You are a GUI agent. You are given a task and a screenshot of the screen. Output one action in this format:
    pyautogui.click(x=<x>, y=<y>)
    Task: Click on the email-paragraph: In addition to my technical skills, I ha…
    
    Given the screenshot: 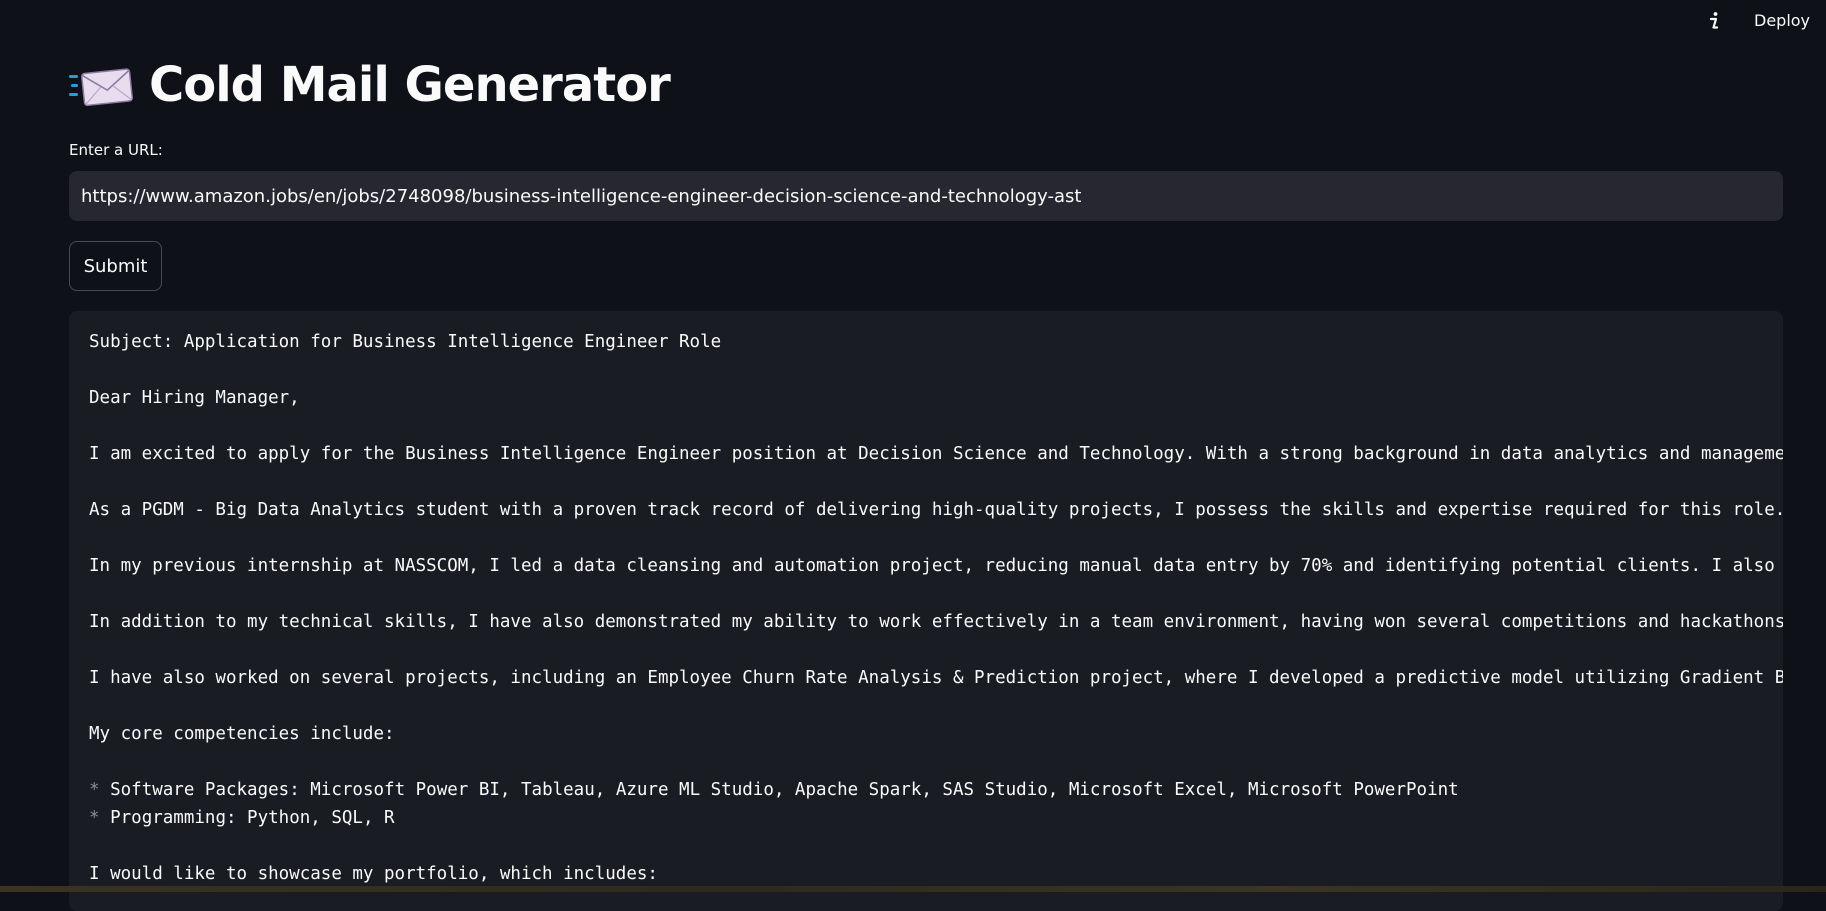 What is the action you would take?
    pyautogui.click(x=936, y=622)
    